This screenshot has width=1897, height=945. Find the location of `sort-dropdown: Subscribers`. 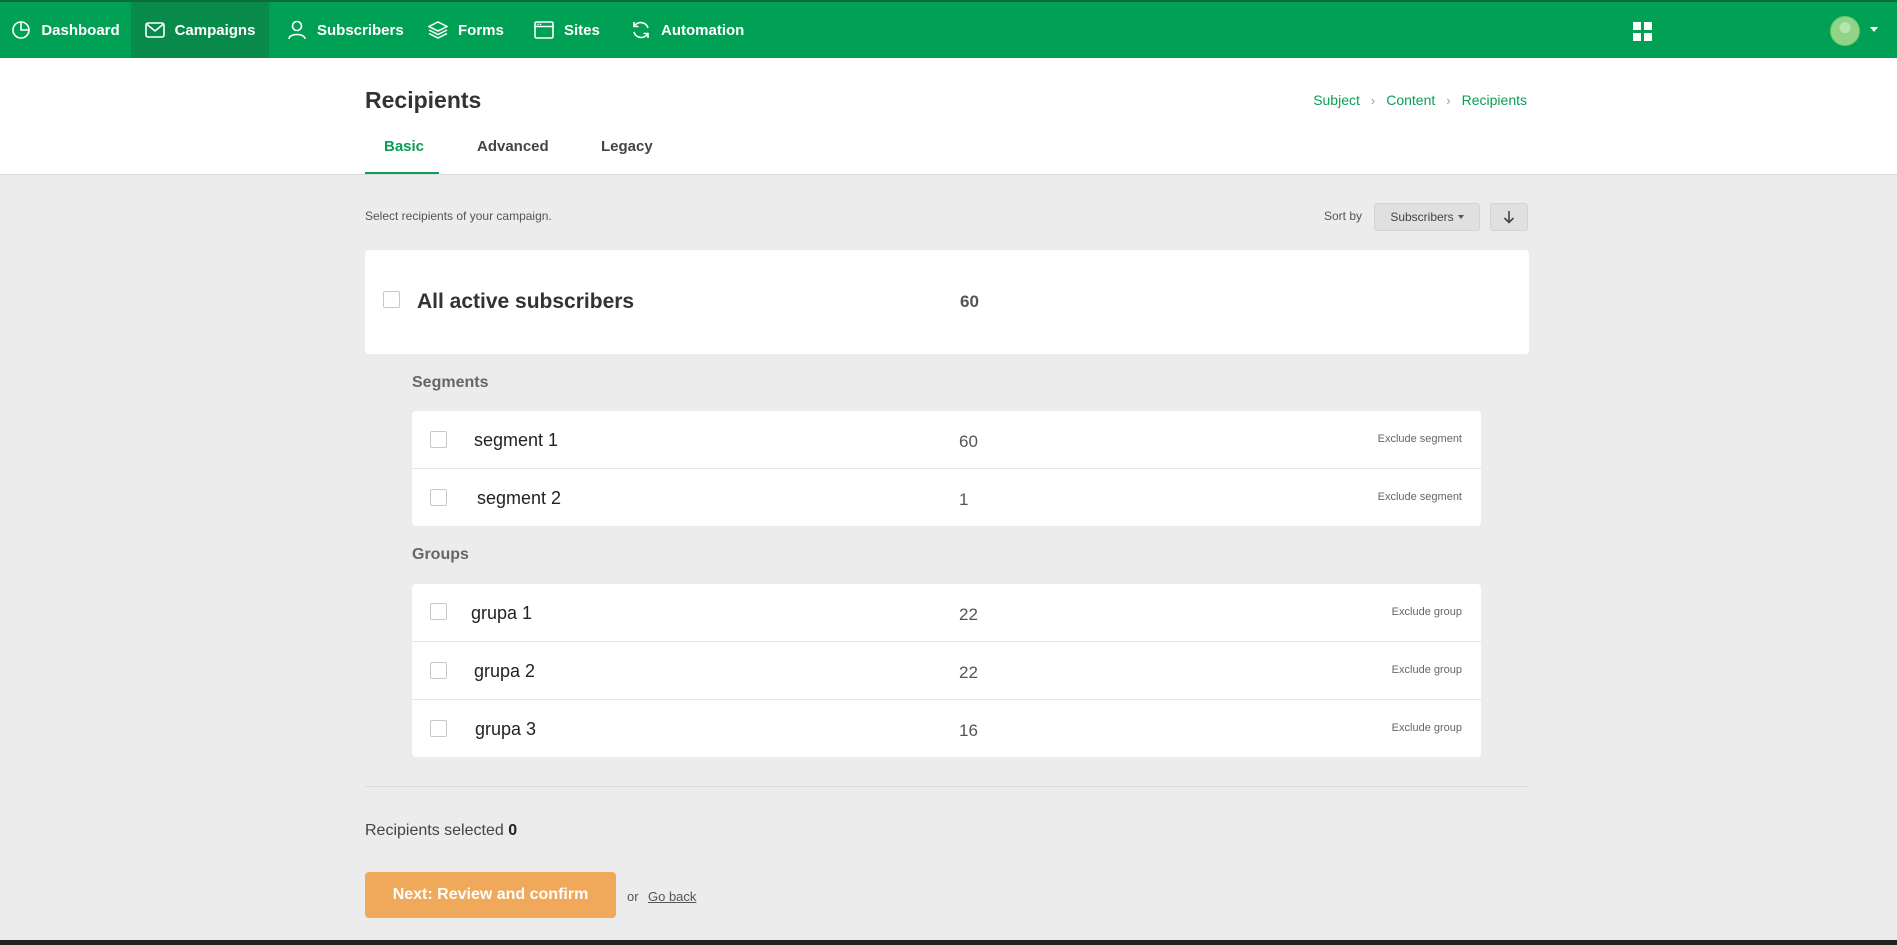

sort-dropdown: Subscribers is located at coordinates (1427, 217).